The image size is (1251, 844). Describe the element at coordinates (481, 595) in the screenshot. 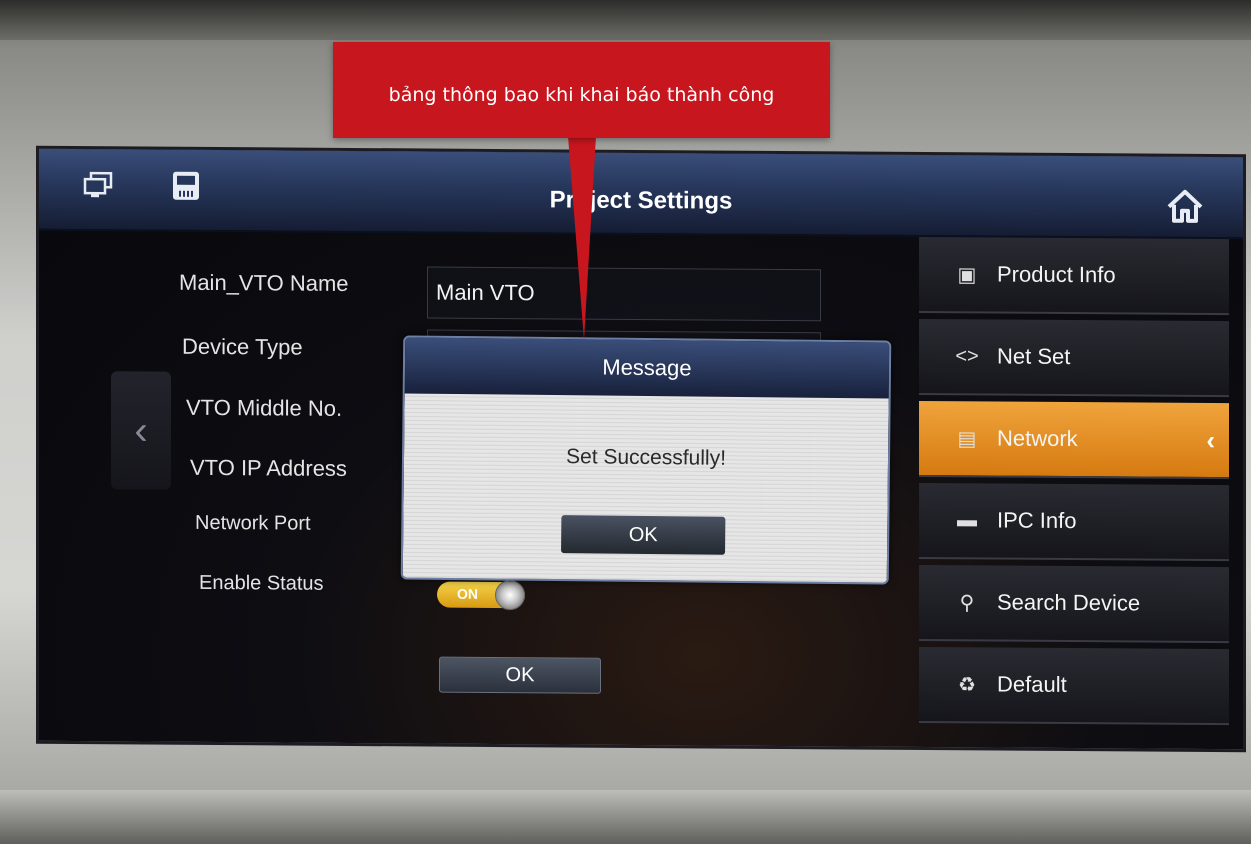

I see `enable-status-toggle: ON` at that location.